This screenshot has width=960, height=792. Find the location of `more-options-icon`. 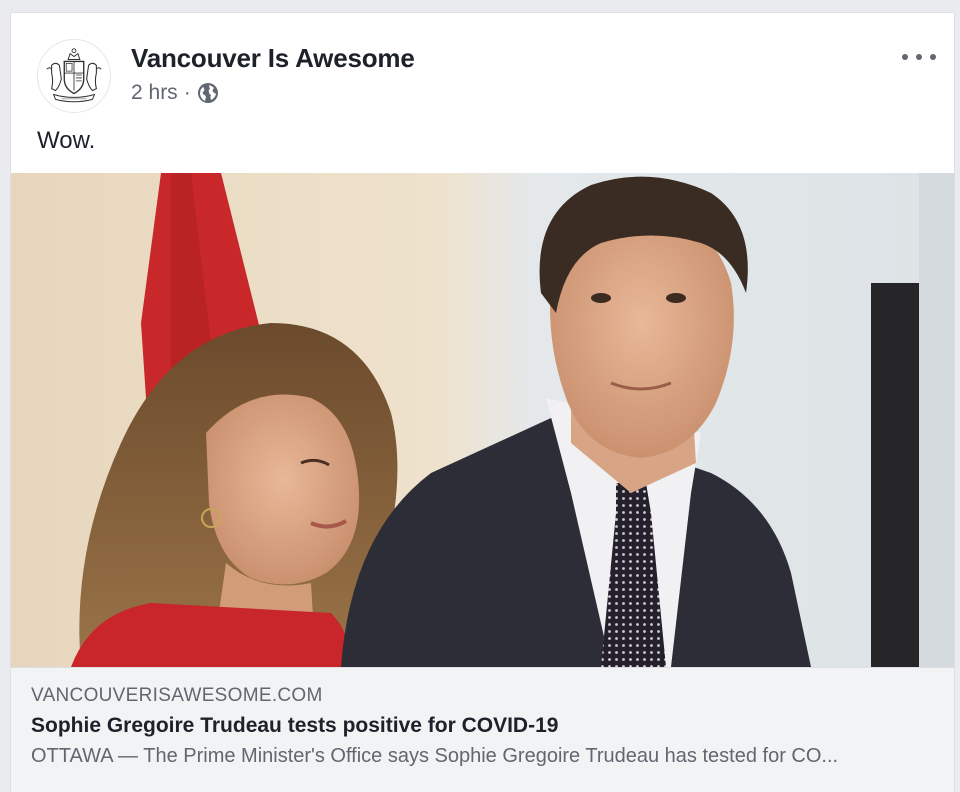

more-options-icon is located at coordinates (919, 57).